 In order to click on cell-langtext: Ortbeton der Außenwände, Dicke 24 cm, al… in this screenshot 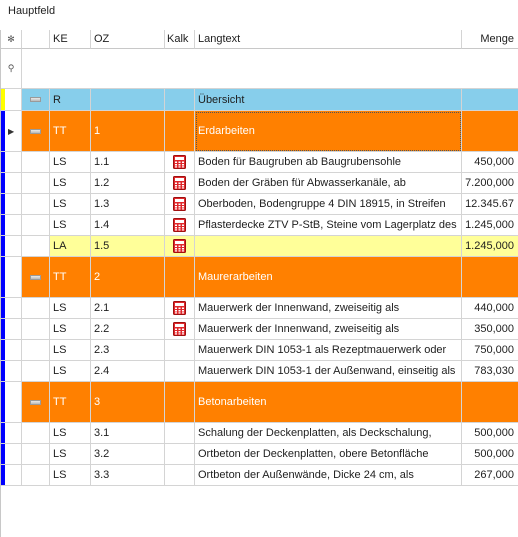, I will do `click(328, 475)`.